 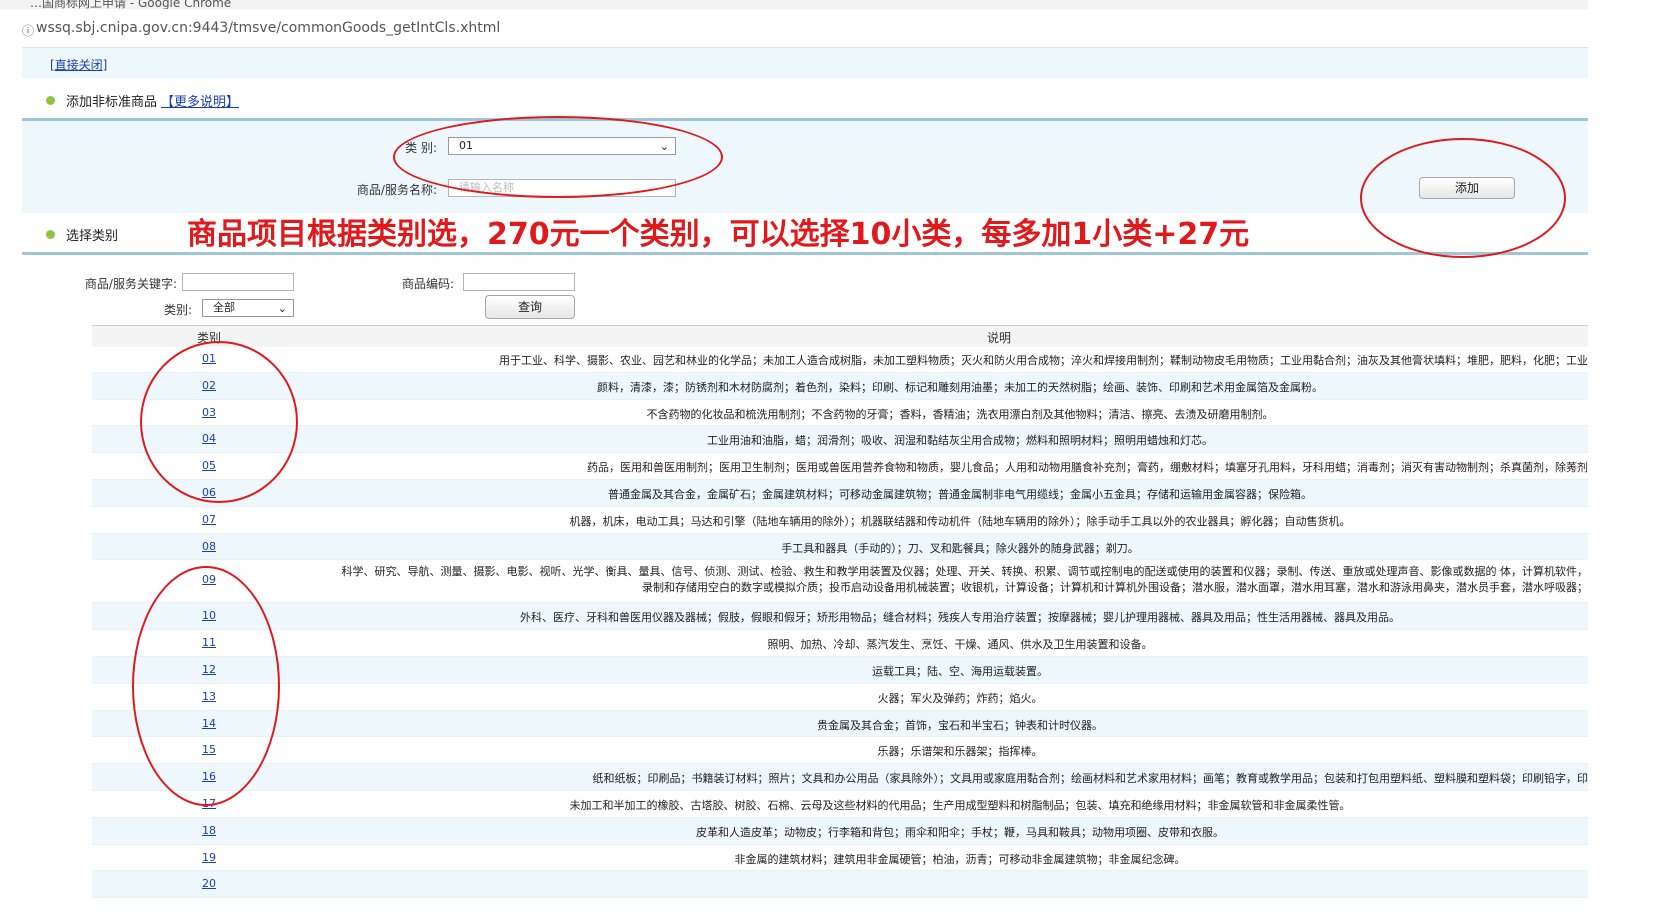 What do you see at coordinates (177, 310) in the screenshot?
I see `search-class-label: 类别:` at bounding box center [177, 310].